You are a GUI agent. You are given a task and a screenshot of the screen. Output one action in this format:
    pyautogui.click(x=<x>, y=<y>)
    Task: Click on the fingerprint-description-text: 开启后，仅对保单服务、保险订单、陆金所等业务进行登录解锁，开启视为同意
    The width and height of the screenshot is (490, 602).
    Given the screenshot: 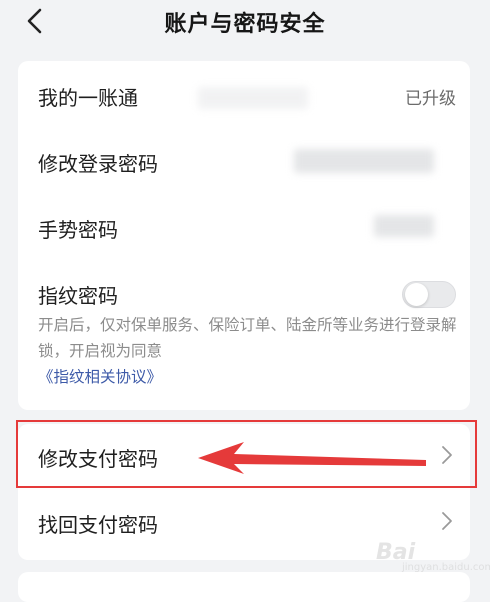 What is the action you would take?
    pyautogui.click(x=247, y=338)
    